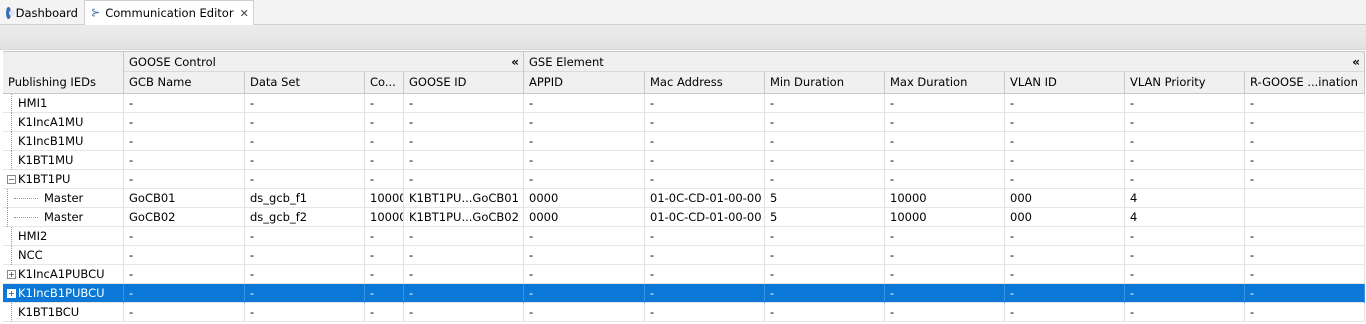 This screenshot has height=324, width=1366. I want to click on ied-name-cell: HMI1, so click(63, 103).